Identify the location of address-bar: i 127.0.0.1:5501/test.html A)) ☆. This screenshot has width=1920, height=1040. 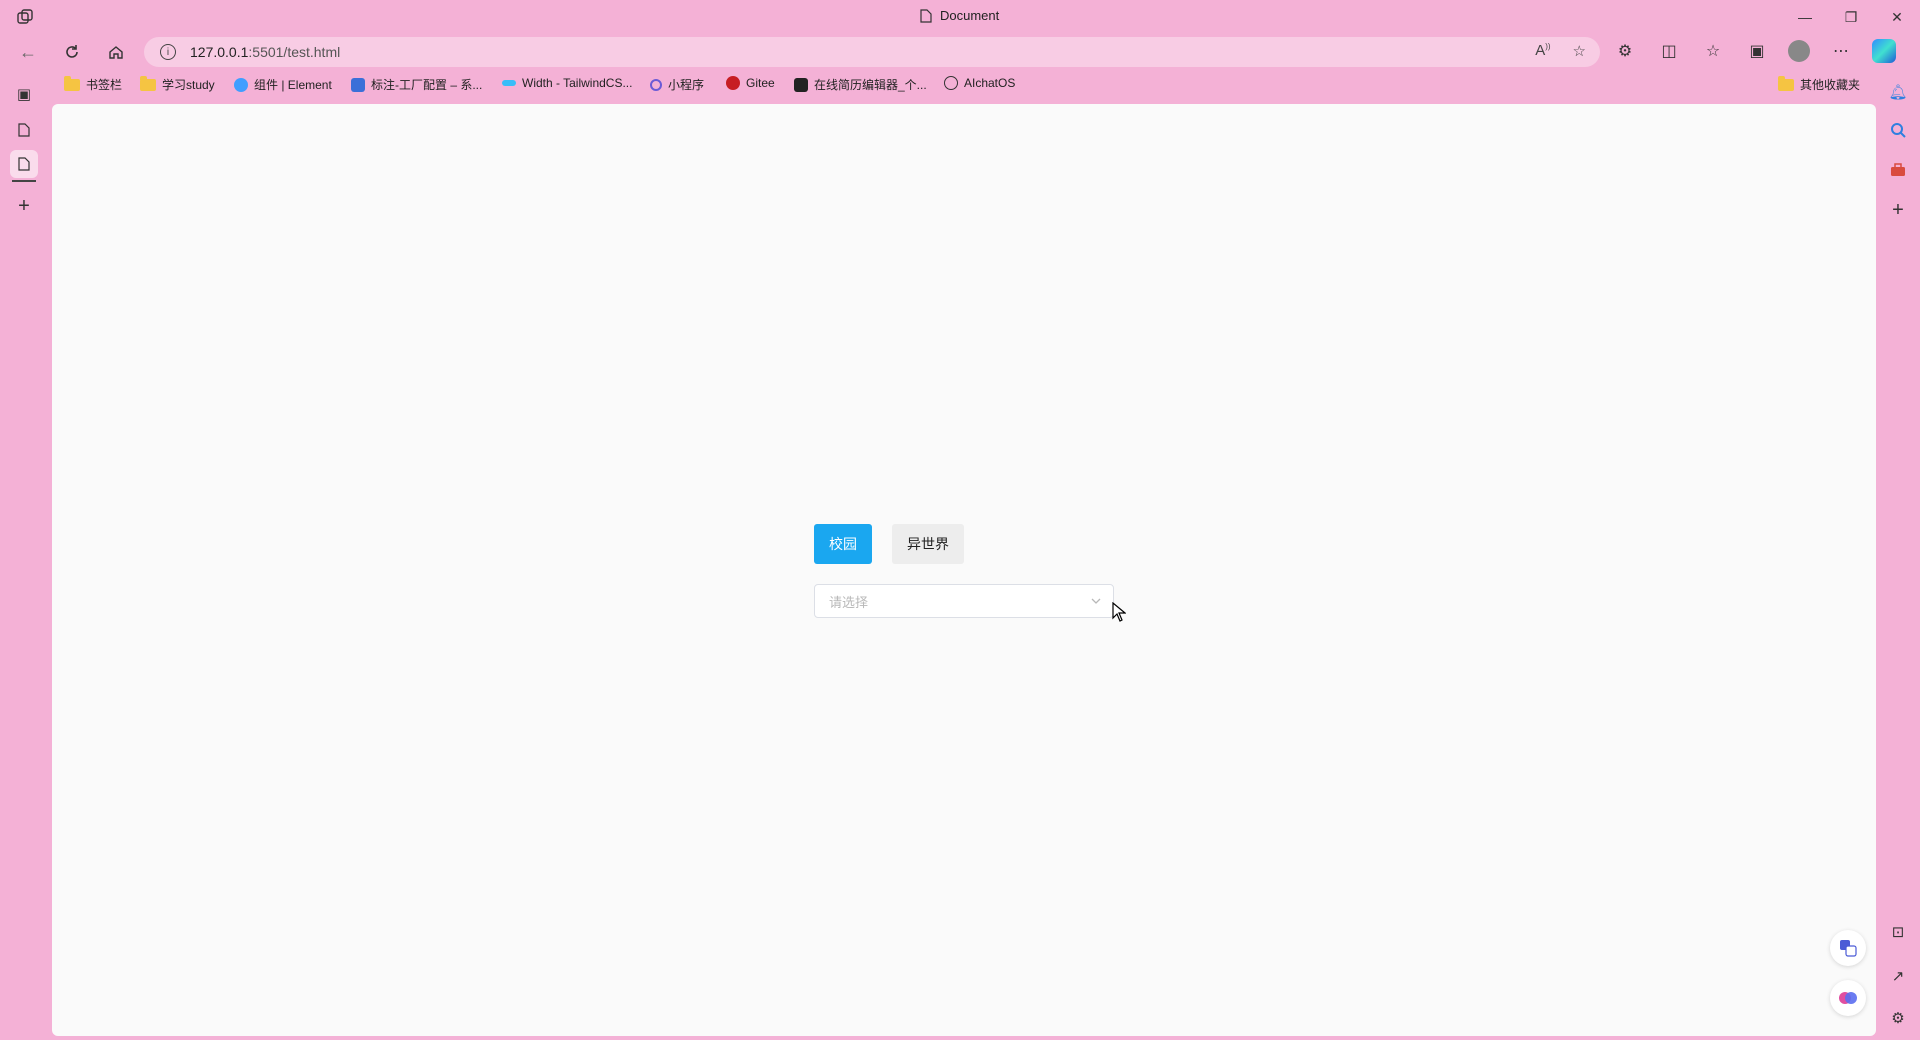
(872, 52).